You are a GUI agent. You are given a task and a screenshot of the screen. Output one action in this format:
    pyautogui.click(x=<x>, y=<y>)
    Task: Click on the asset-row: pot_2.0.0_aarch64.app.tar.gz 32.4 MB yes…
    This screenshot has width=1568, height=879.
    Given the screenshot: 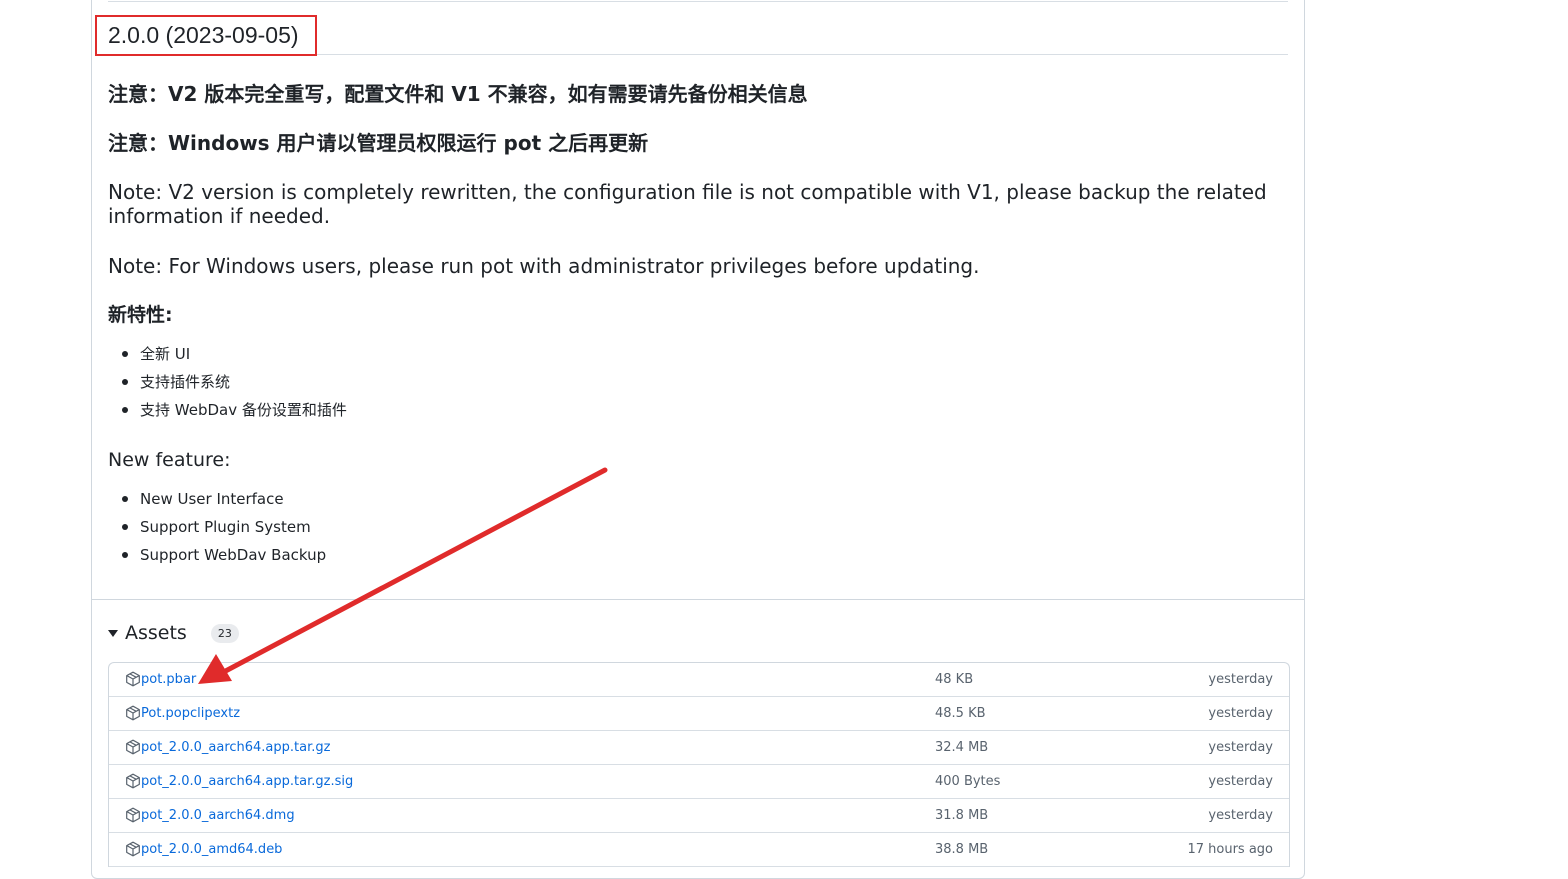 What is the action you would take?
    pyautogui.click(x=699, y=748)
    